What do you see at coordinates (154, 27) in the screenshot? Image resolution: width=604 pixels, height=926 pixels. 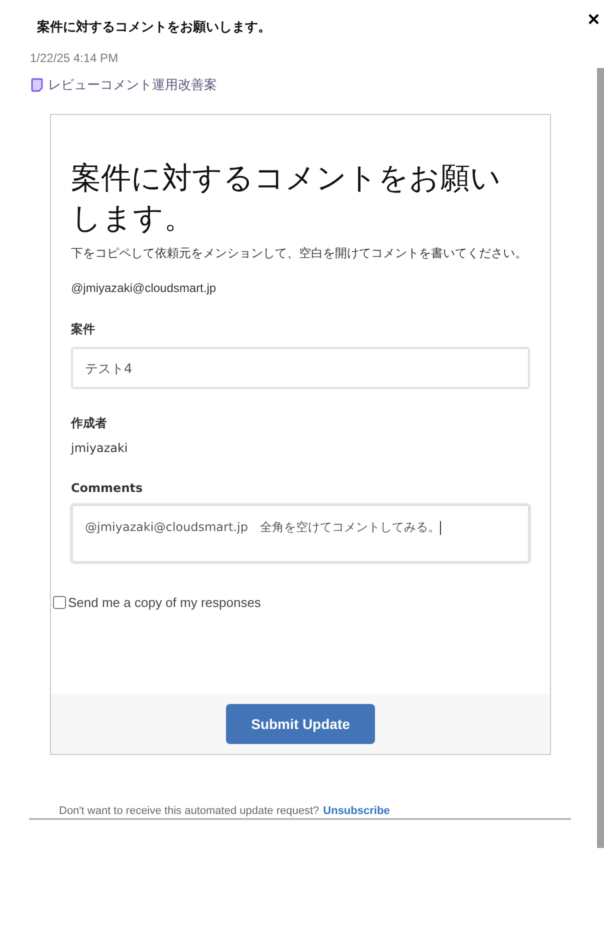 I see `dialog-title: 案件に対するコメントをお願いします。` at bounding box center [154, 27].